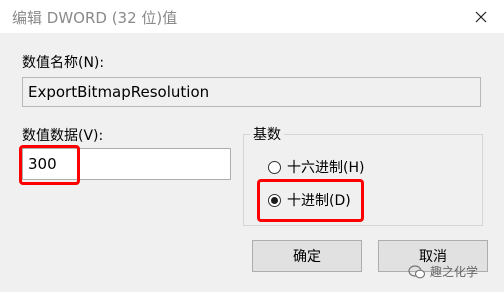 The image size is (504, 292). I want to click on radio-hexadecimal-label: 十六进制(H), so click(326, 168).